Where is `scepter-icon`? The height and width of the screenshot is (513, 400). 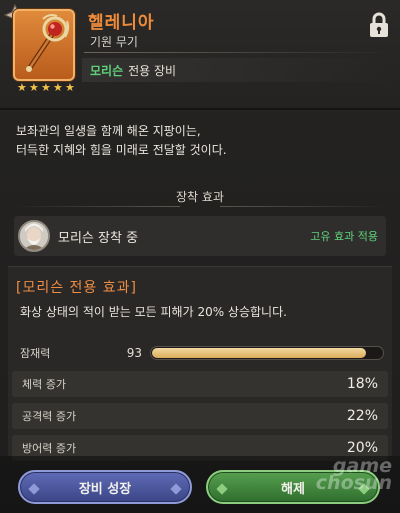
scepter-icon is located at coordinates (48, 43).